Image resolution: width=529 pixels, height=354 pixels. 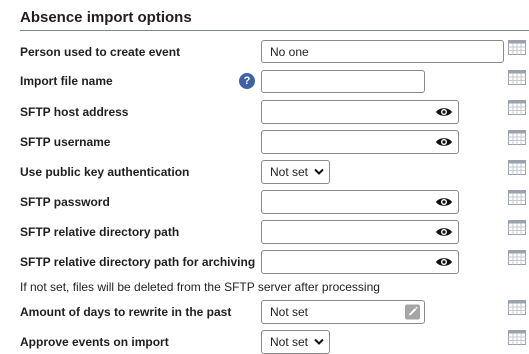 I want to click on import-file-name-label: Import file name, so click(x=66, y=81).